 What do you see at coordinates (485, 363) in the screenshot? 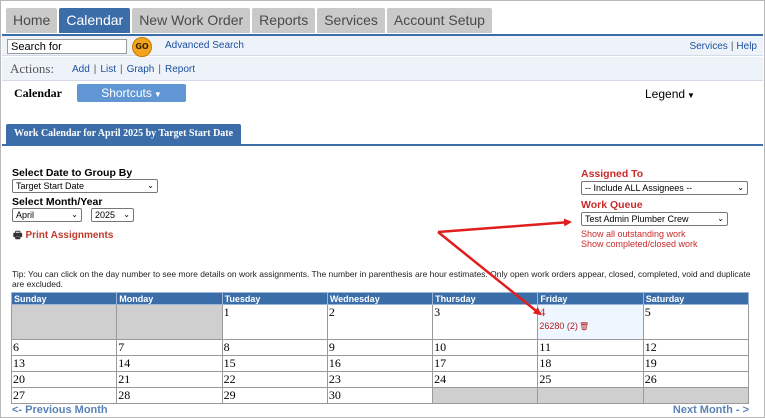
I see `day-cell: 17` at bounding box center [485, 363].